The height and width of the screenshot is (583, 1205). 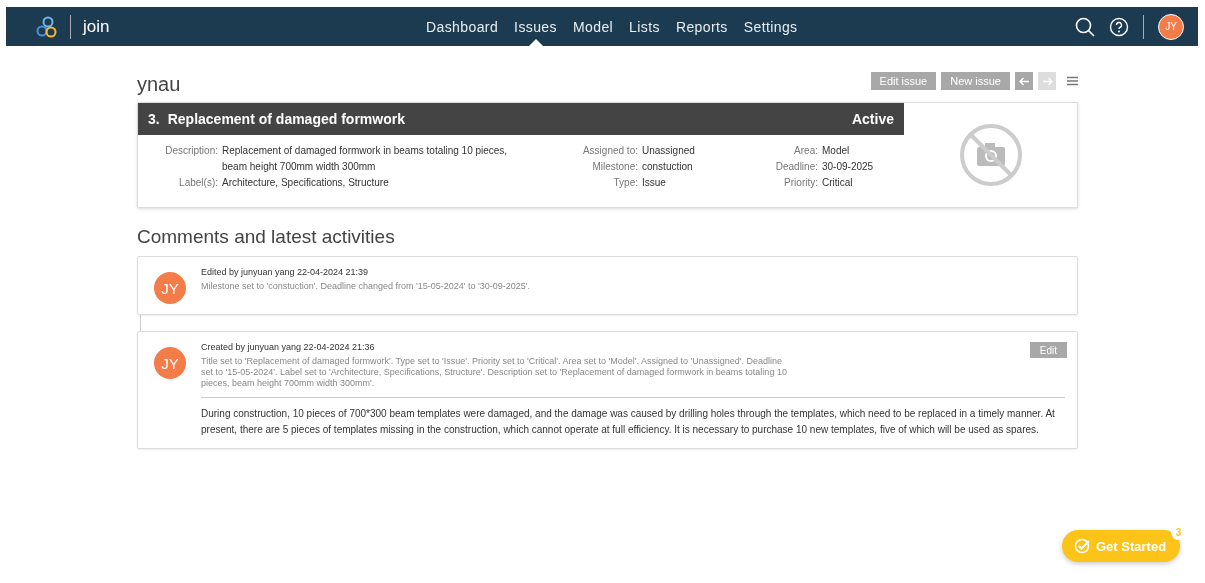 I want to click on field-label: Assigned to:, so click(x=609, y=151).